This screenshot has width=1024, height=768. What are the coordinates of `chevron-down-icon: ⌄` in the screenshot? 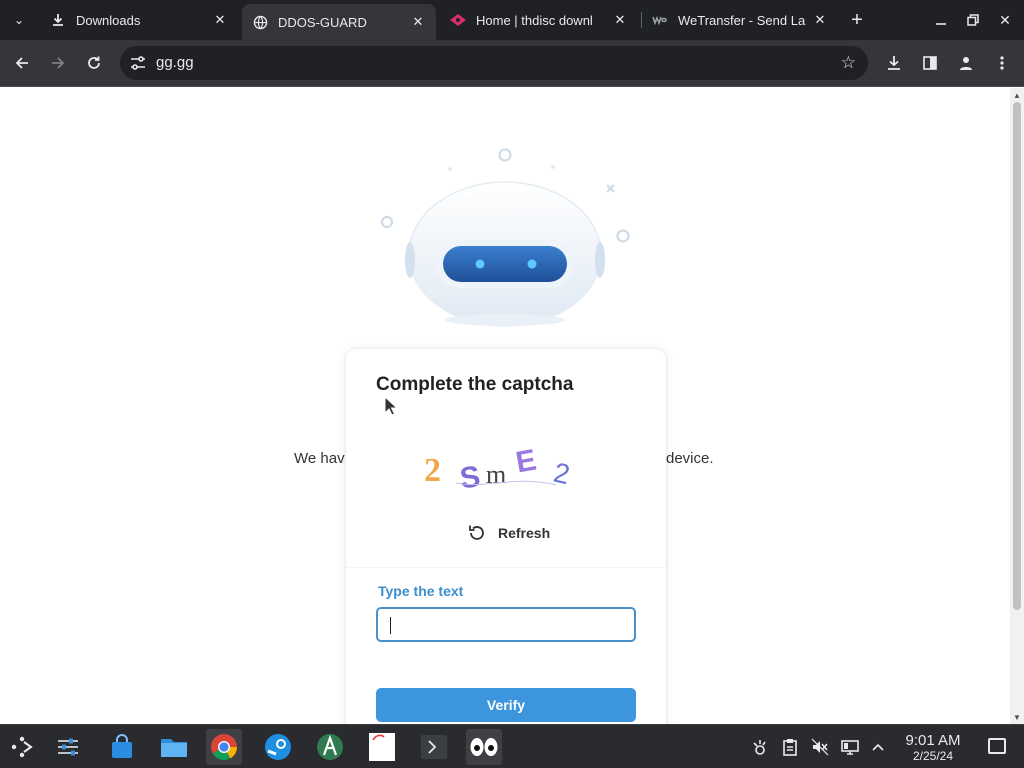 It's located at (19, 20).